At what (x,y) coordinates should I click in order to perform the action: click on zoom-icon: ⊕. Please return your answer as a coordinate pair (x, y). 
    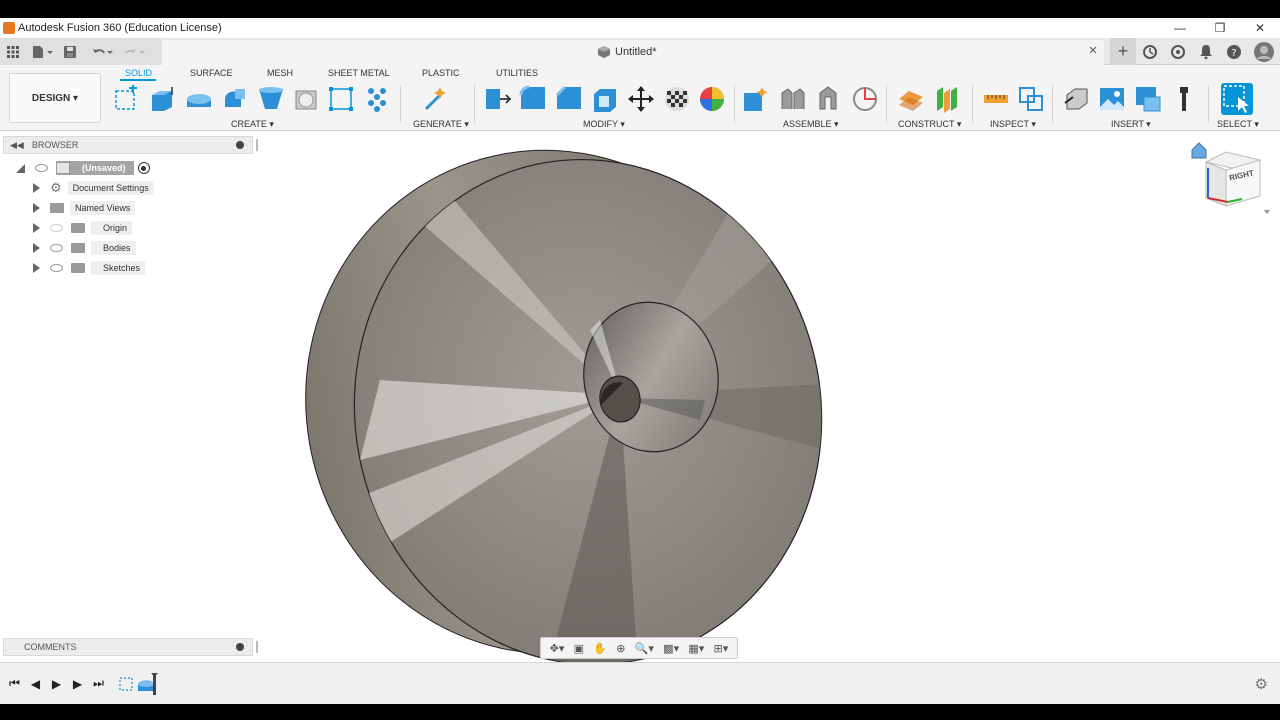
    Looking at the image, I should click on (620, 648).